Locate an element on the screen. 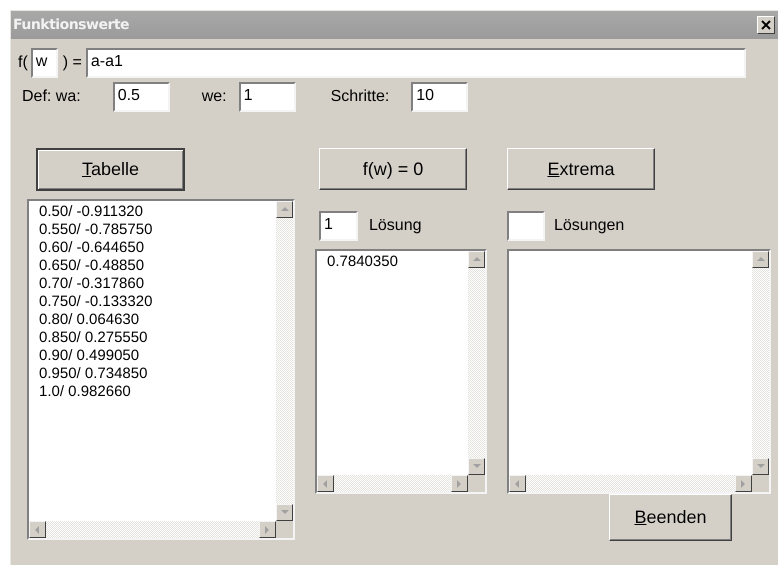 This screenshot has width=778, height=565. count-field is located at coordinates (526, 226).